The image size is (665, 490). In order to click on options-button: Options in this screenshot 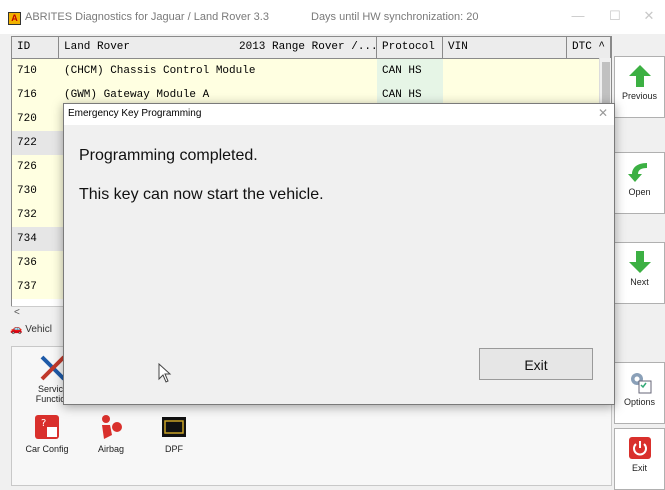, I will do `click(639, 393)`.